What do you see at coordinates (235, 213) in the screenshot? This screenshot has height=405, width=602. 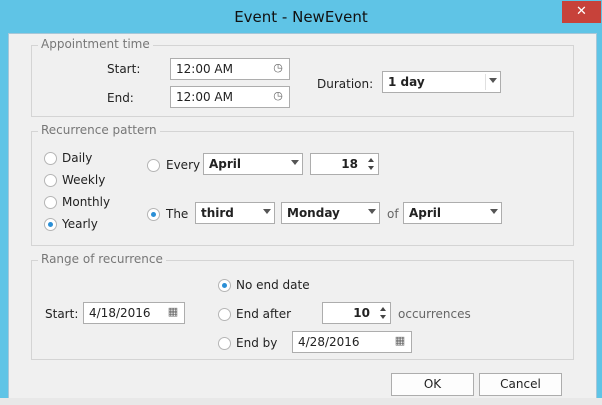 I see `ordinal-dropdown: third` at bounding box center [235, 213].